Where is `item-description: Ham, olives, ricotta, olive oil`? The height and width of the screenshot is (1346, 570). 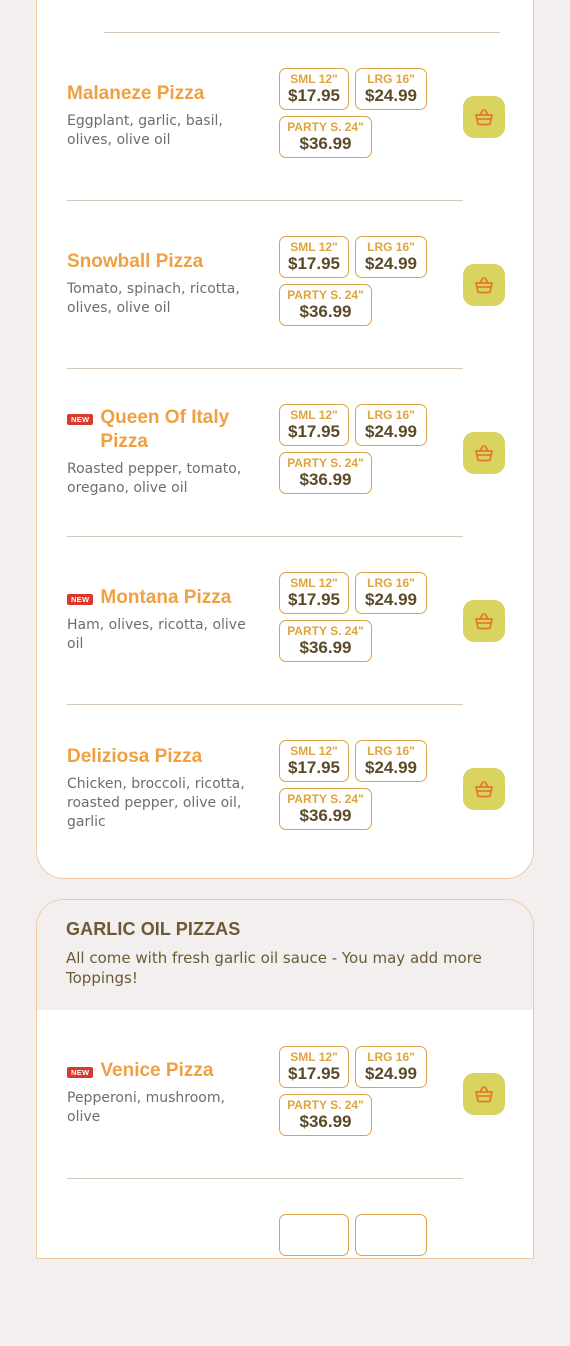 item-description: Ham, olives, ricotta, olive oil is located at coordinates (156, 634).